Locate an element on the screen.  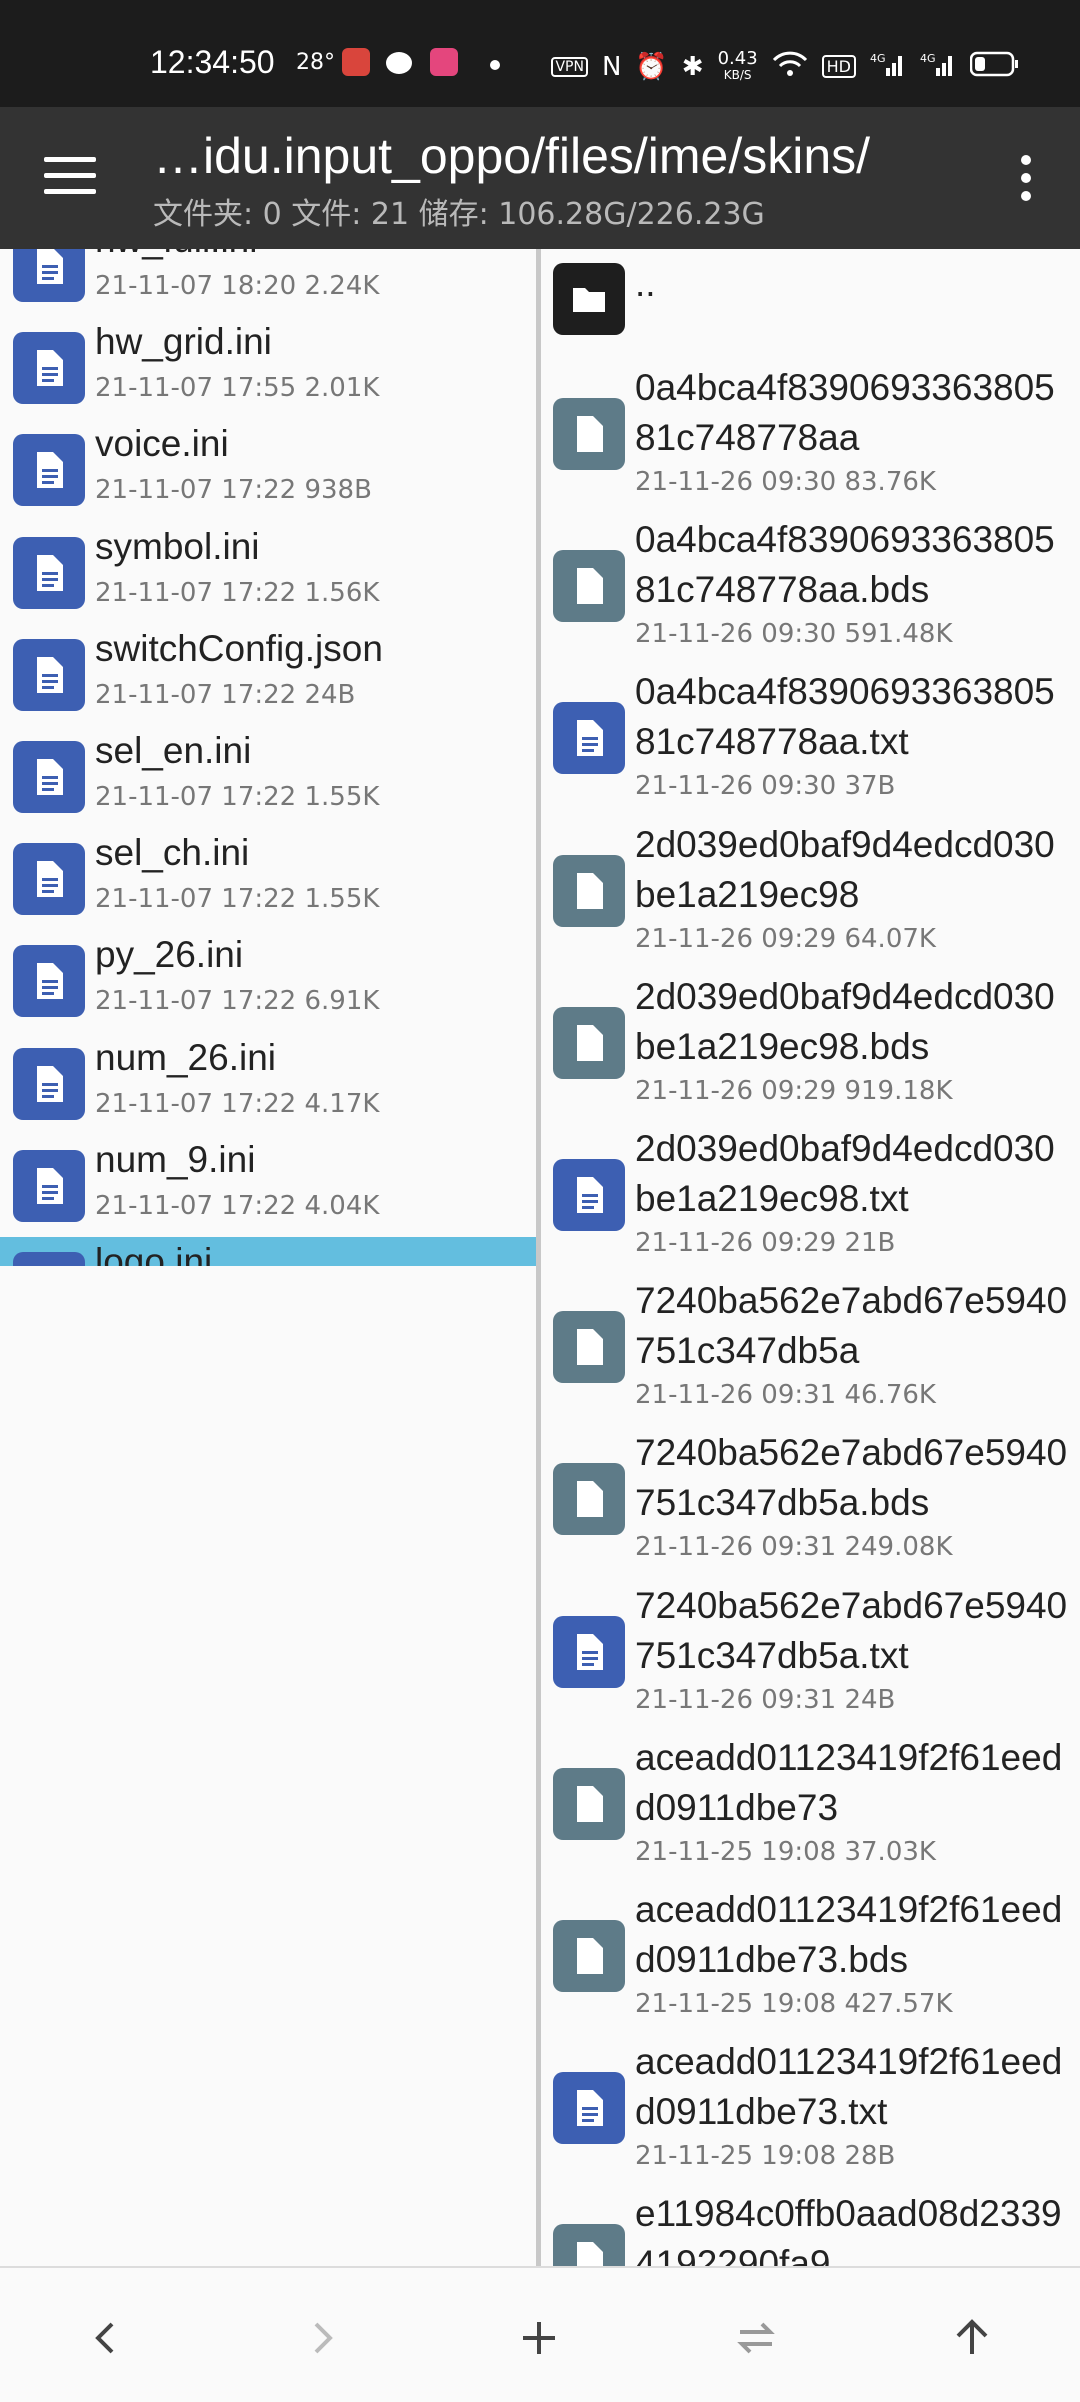
net-speed-unit: KB/S is located at coordinates (737, 74).